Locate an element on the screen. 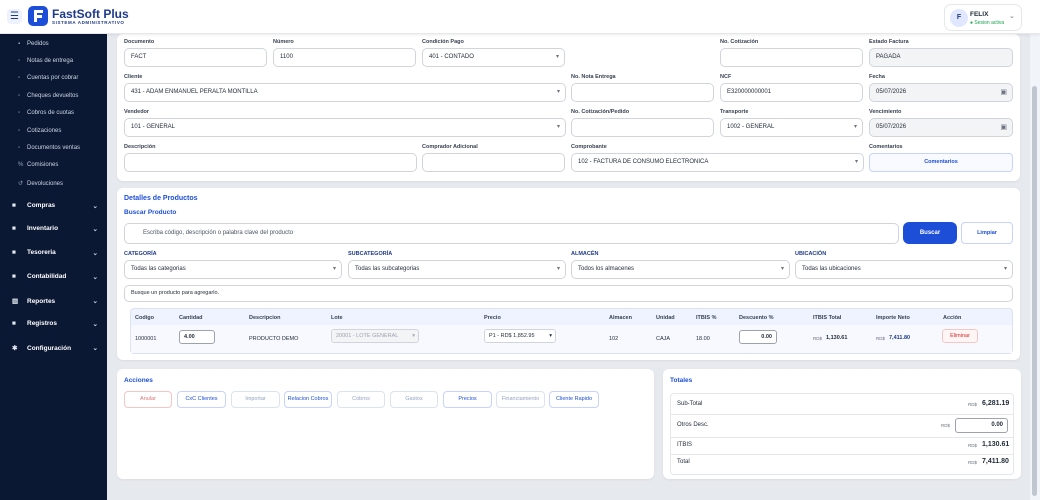  col-itbis-total: ITBIS Total is located at coordinates (827, 318).